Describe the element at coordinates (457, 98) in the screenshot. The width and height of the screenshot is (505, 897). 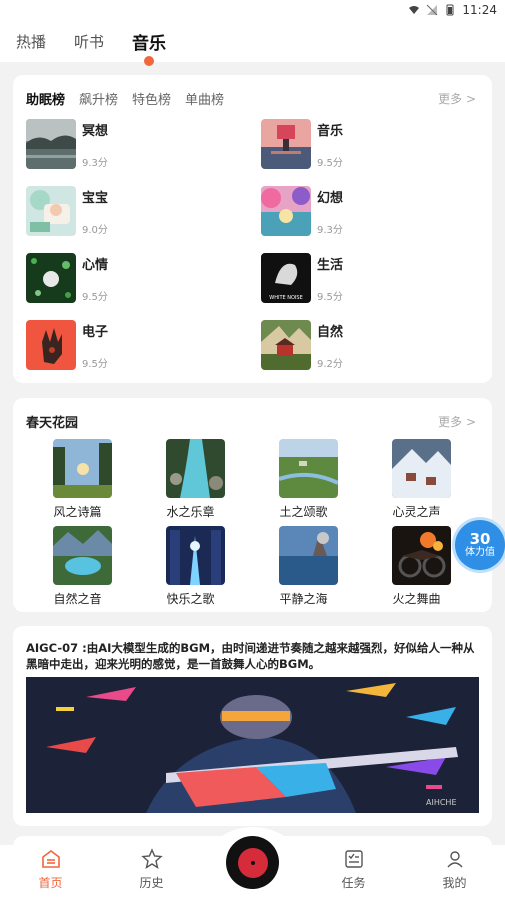
I see `ranking-more-link: 更多 >` at that location.